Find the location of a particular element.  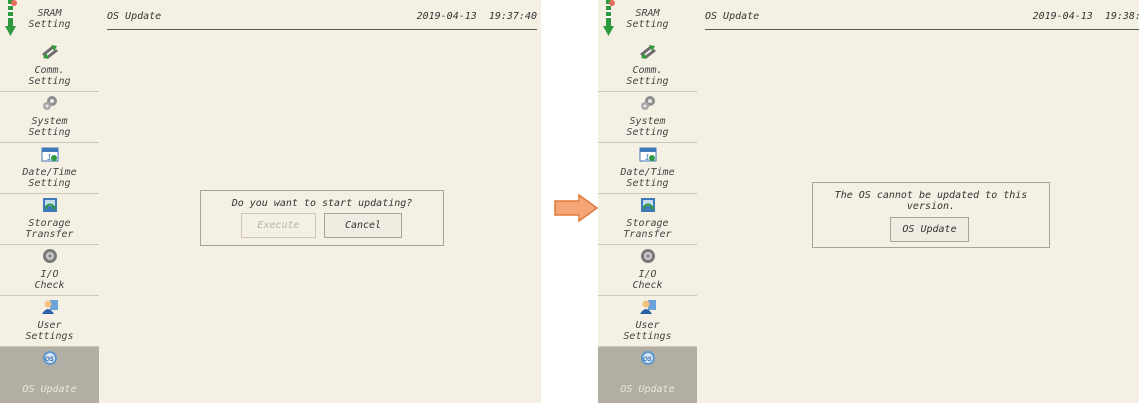

timestamp: 2019-04-13 19:38:15 is located at coordinates (1085, 16).